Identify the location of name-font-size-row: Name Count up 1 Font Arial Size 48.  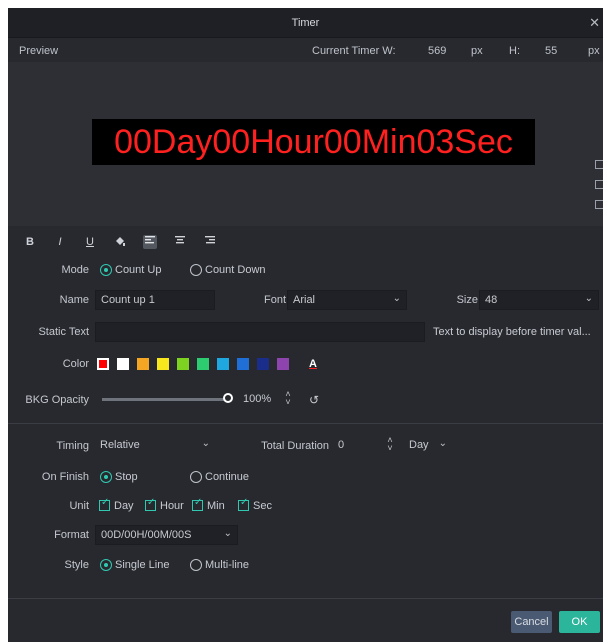
(305, 300).